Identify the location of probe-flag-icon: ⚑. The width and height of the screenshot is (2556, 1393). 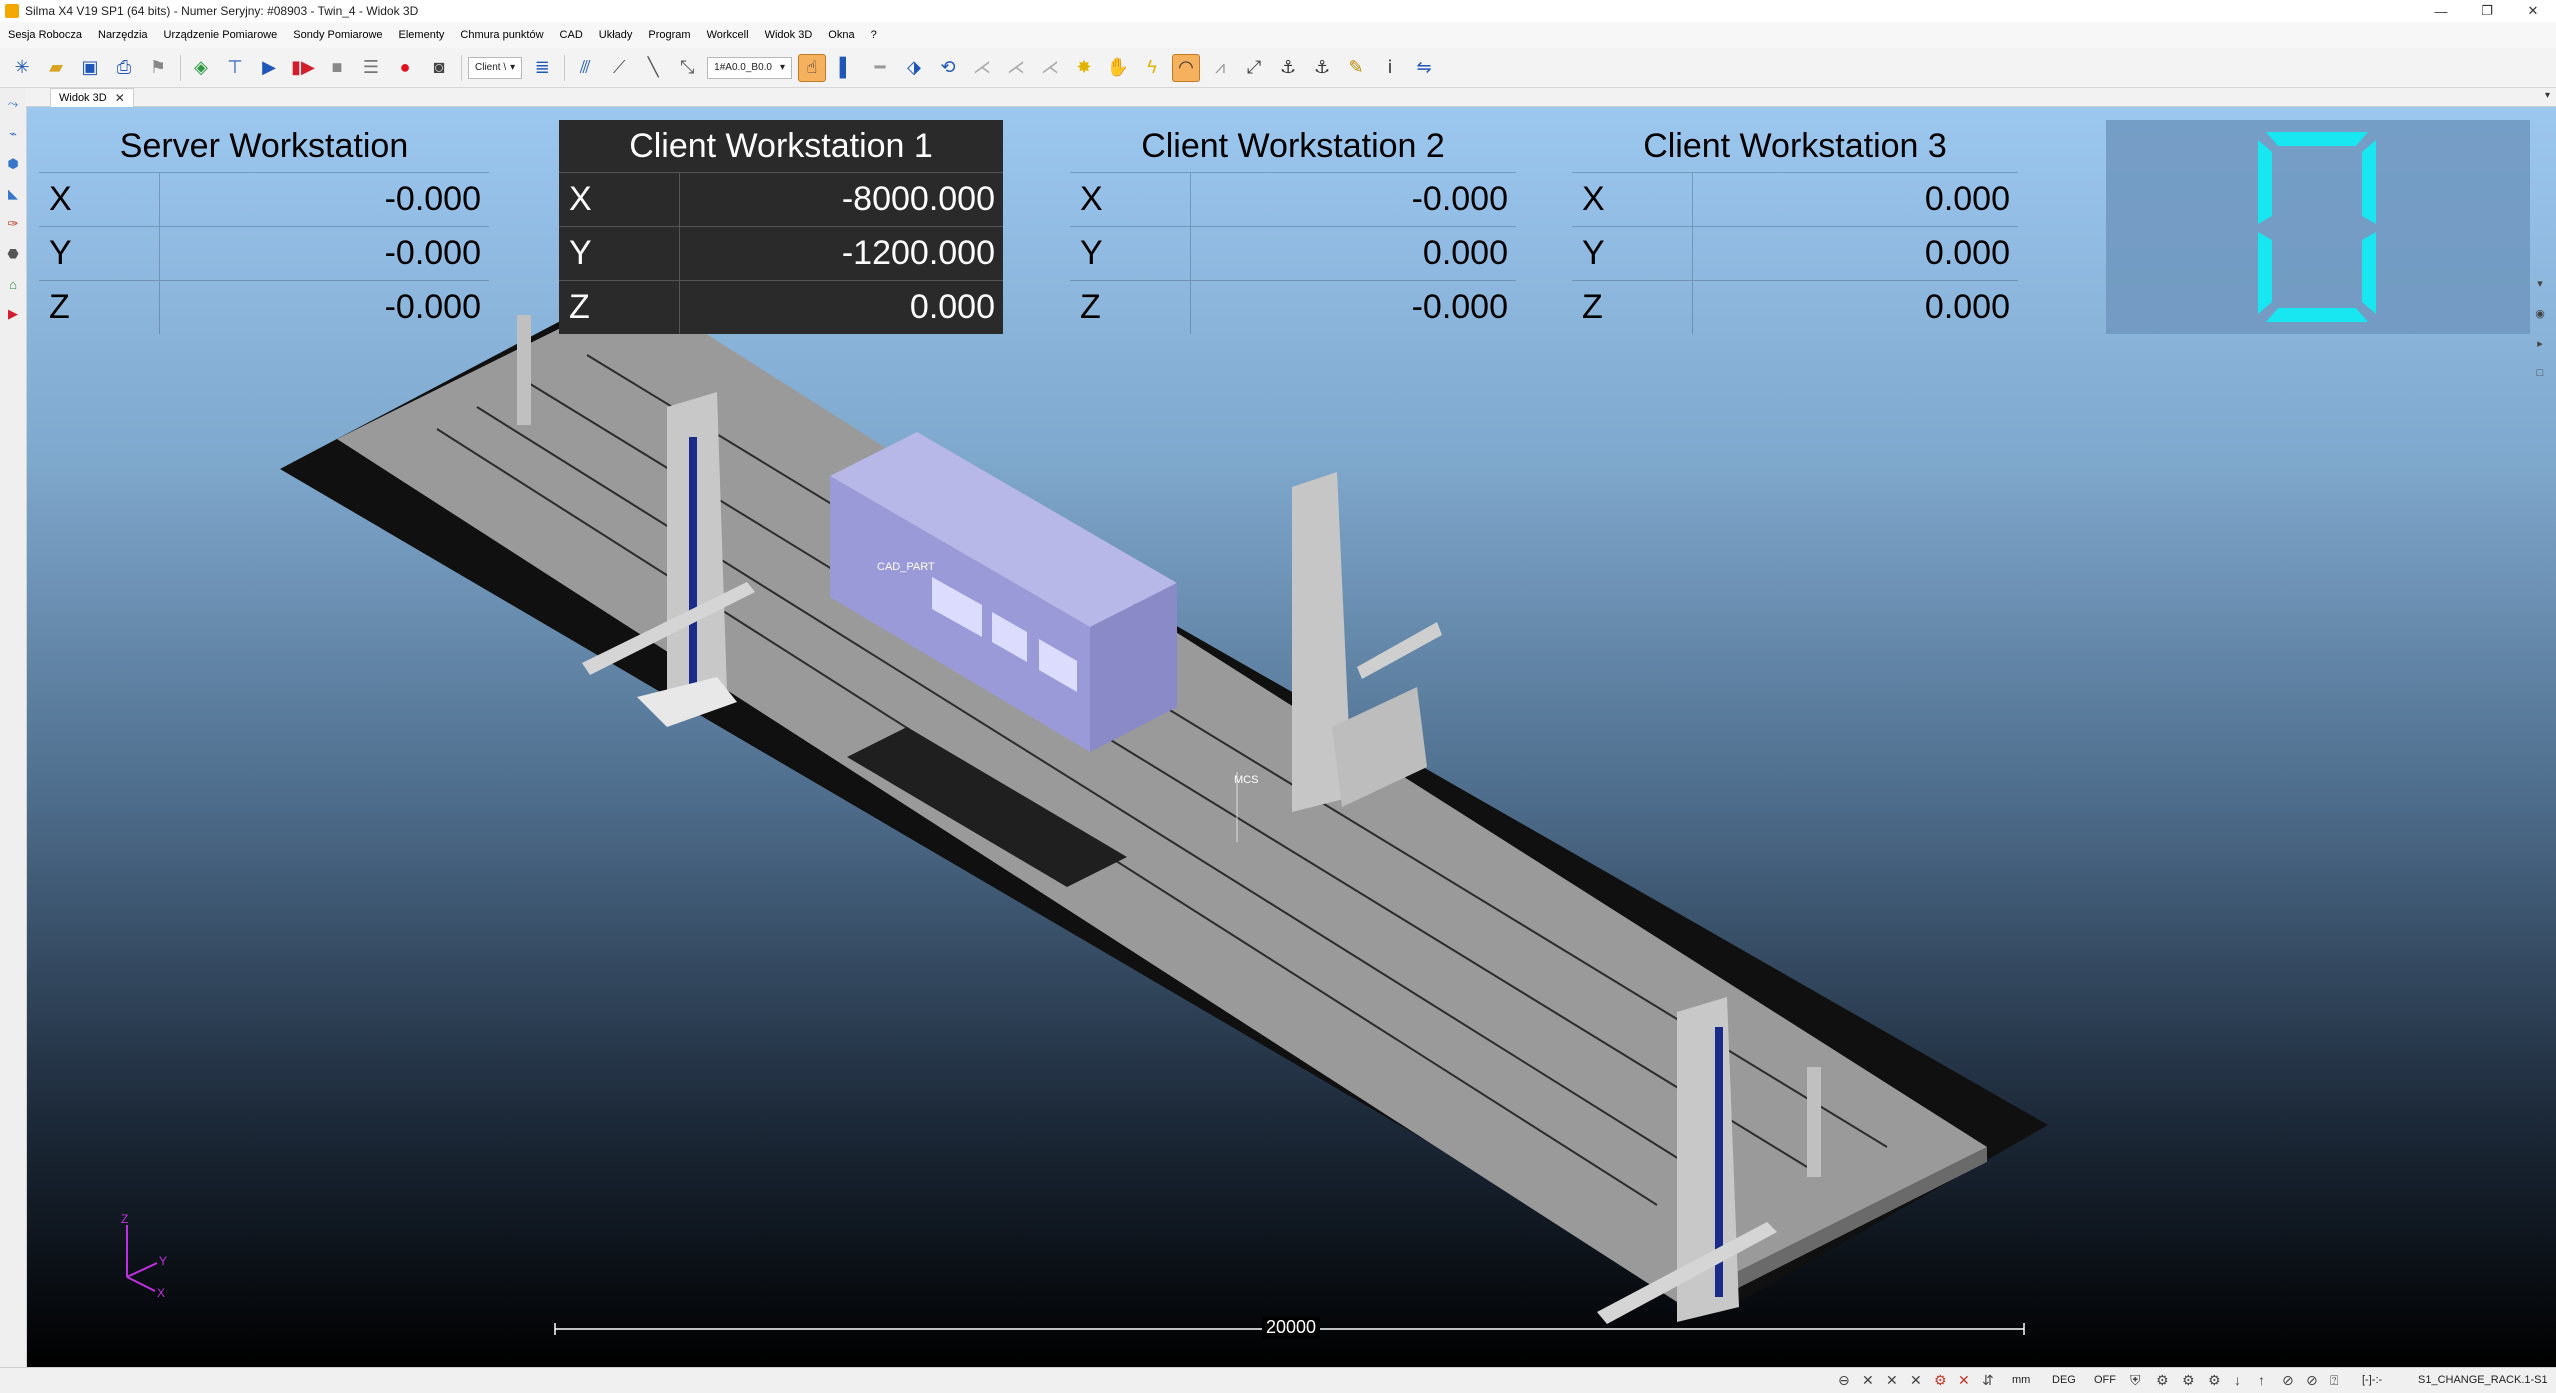
(158, 68).